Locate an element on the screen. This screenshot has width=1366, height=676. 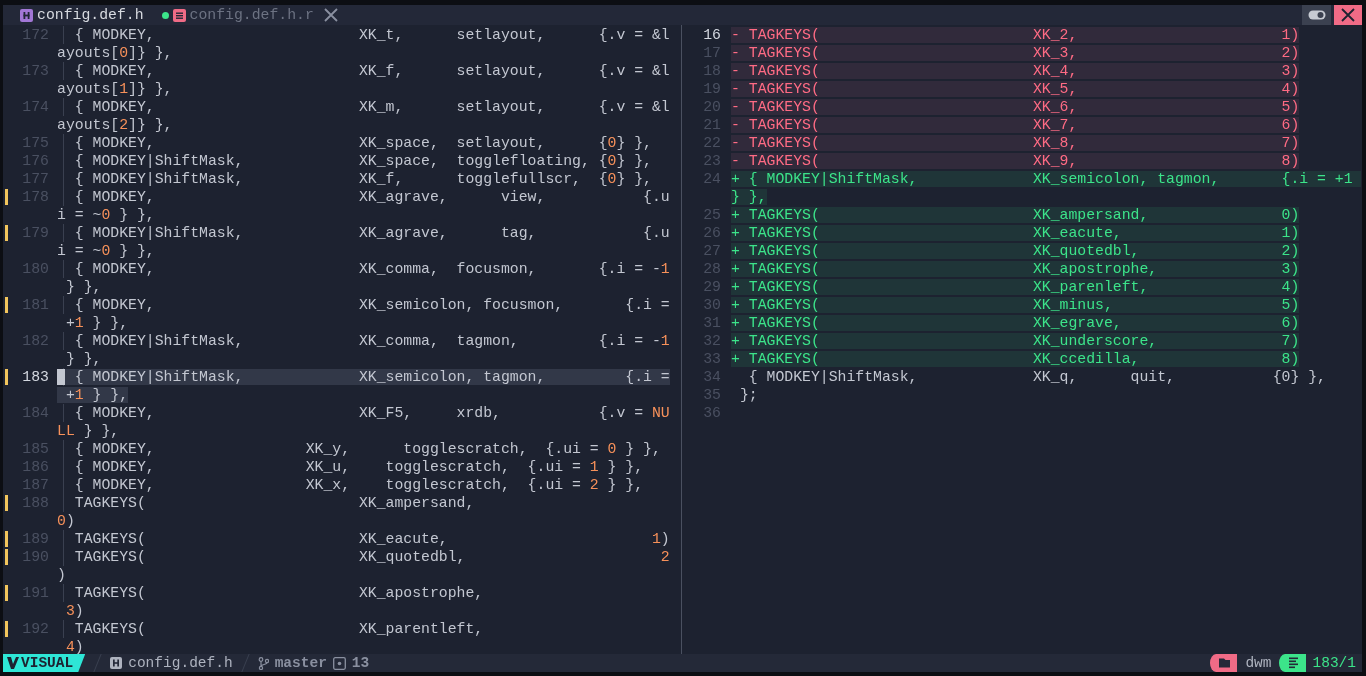
code-line: { MODKEY|ShiftMask, XK_semicolon, tagmon, {.i = +1 } }, is located at coordinates (365, 386).